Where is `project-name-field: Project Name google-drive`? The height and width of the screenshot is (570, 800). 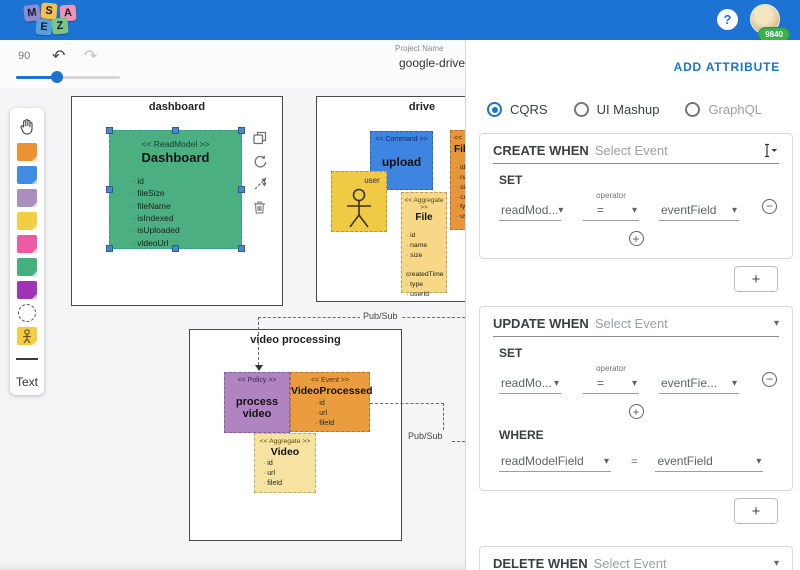 project-name-field: Project Name google-drive is located at coordinates (429, 57).